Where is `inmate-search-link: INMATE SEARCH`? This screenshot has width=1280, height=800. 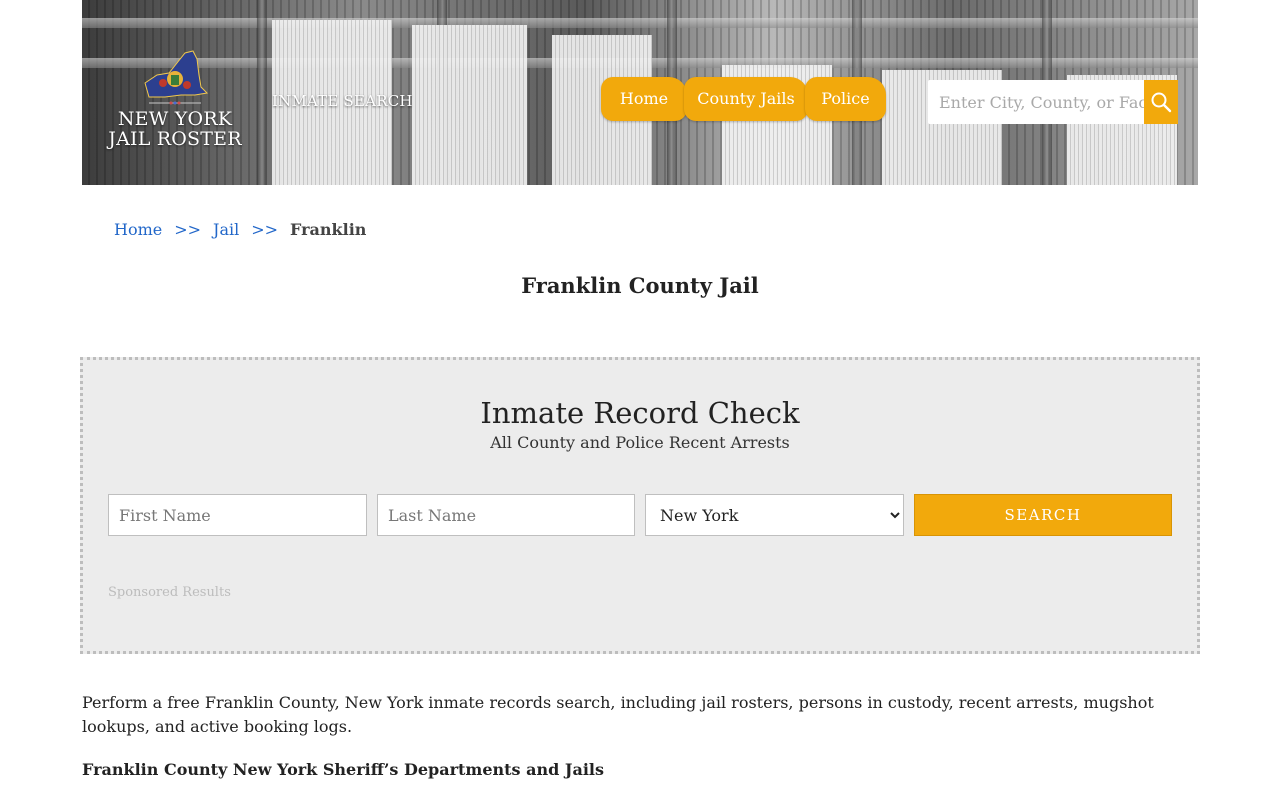 inmate-search-link: INMATE SEARCH is located at coordinates (342, 101).